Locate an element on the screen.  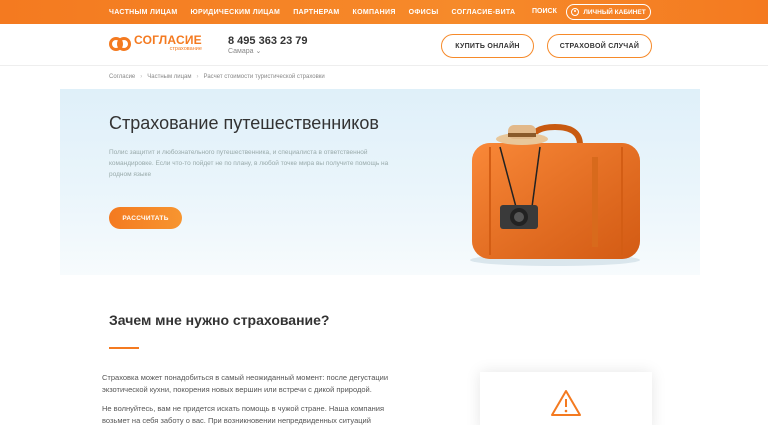
suitcase-image is located at coordinates (555, 194).